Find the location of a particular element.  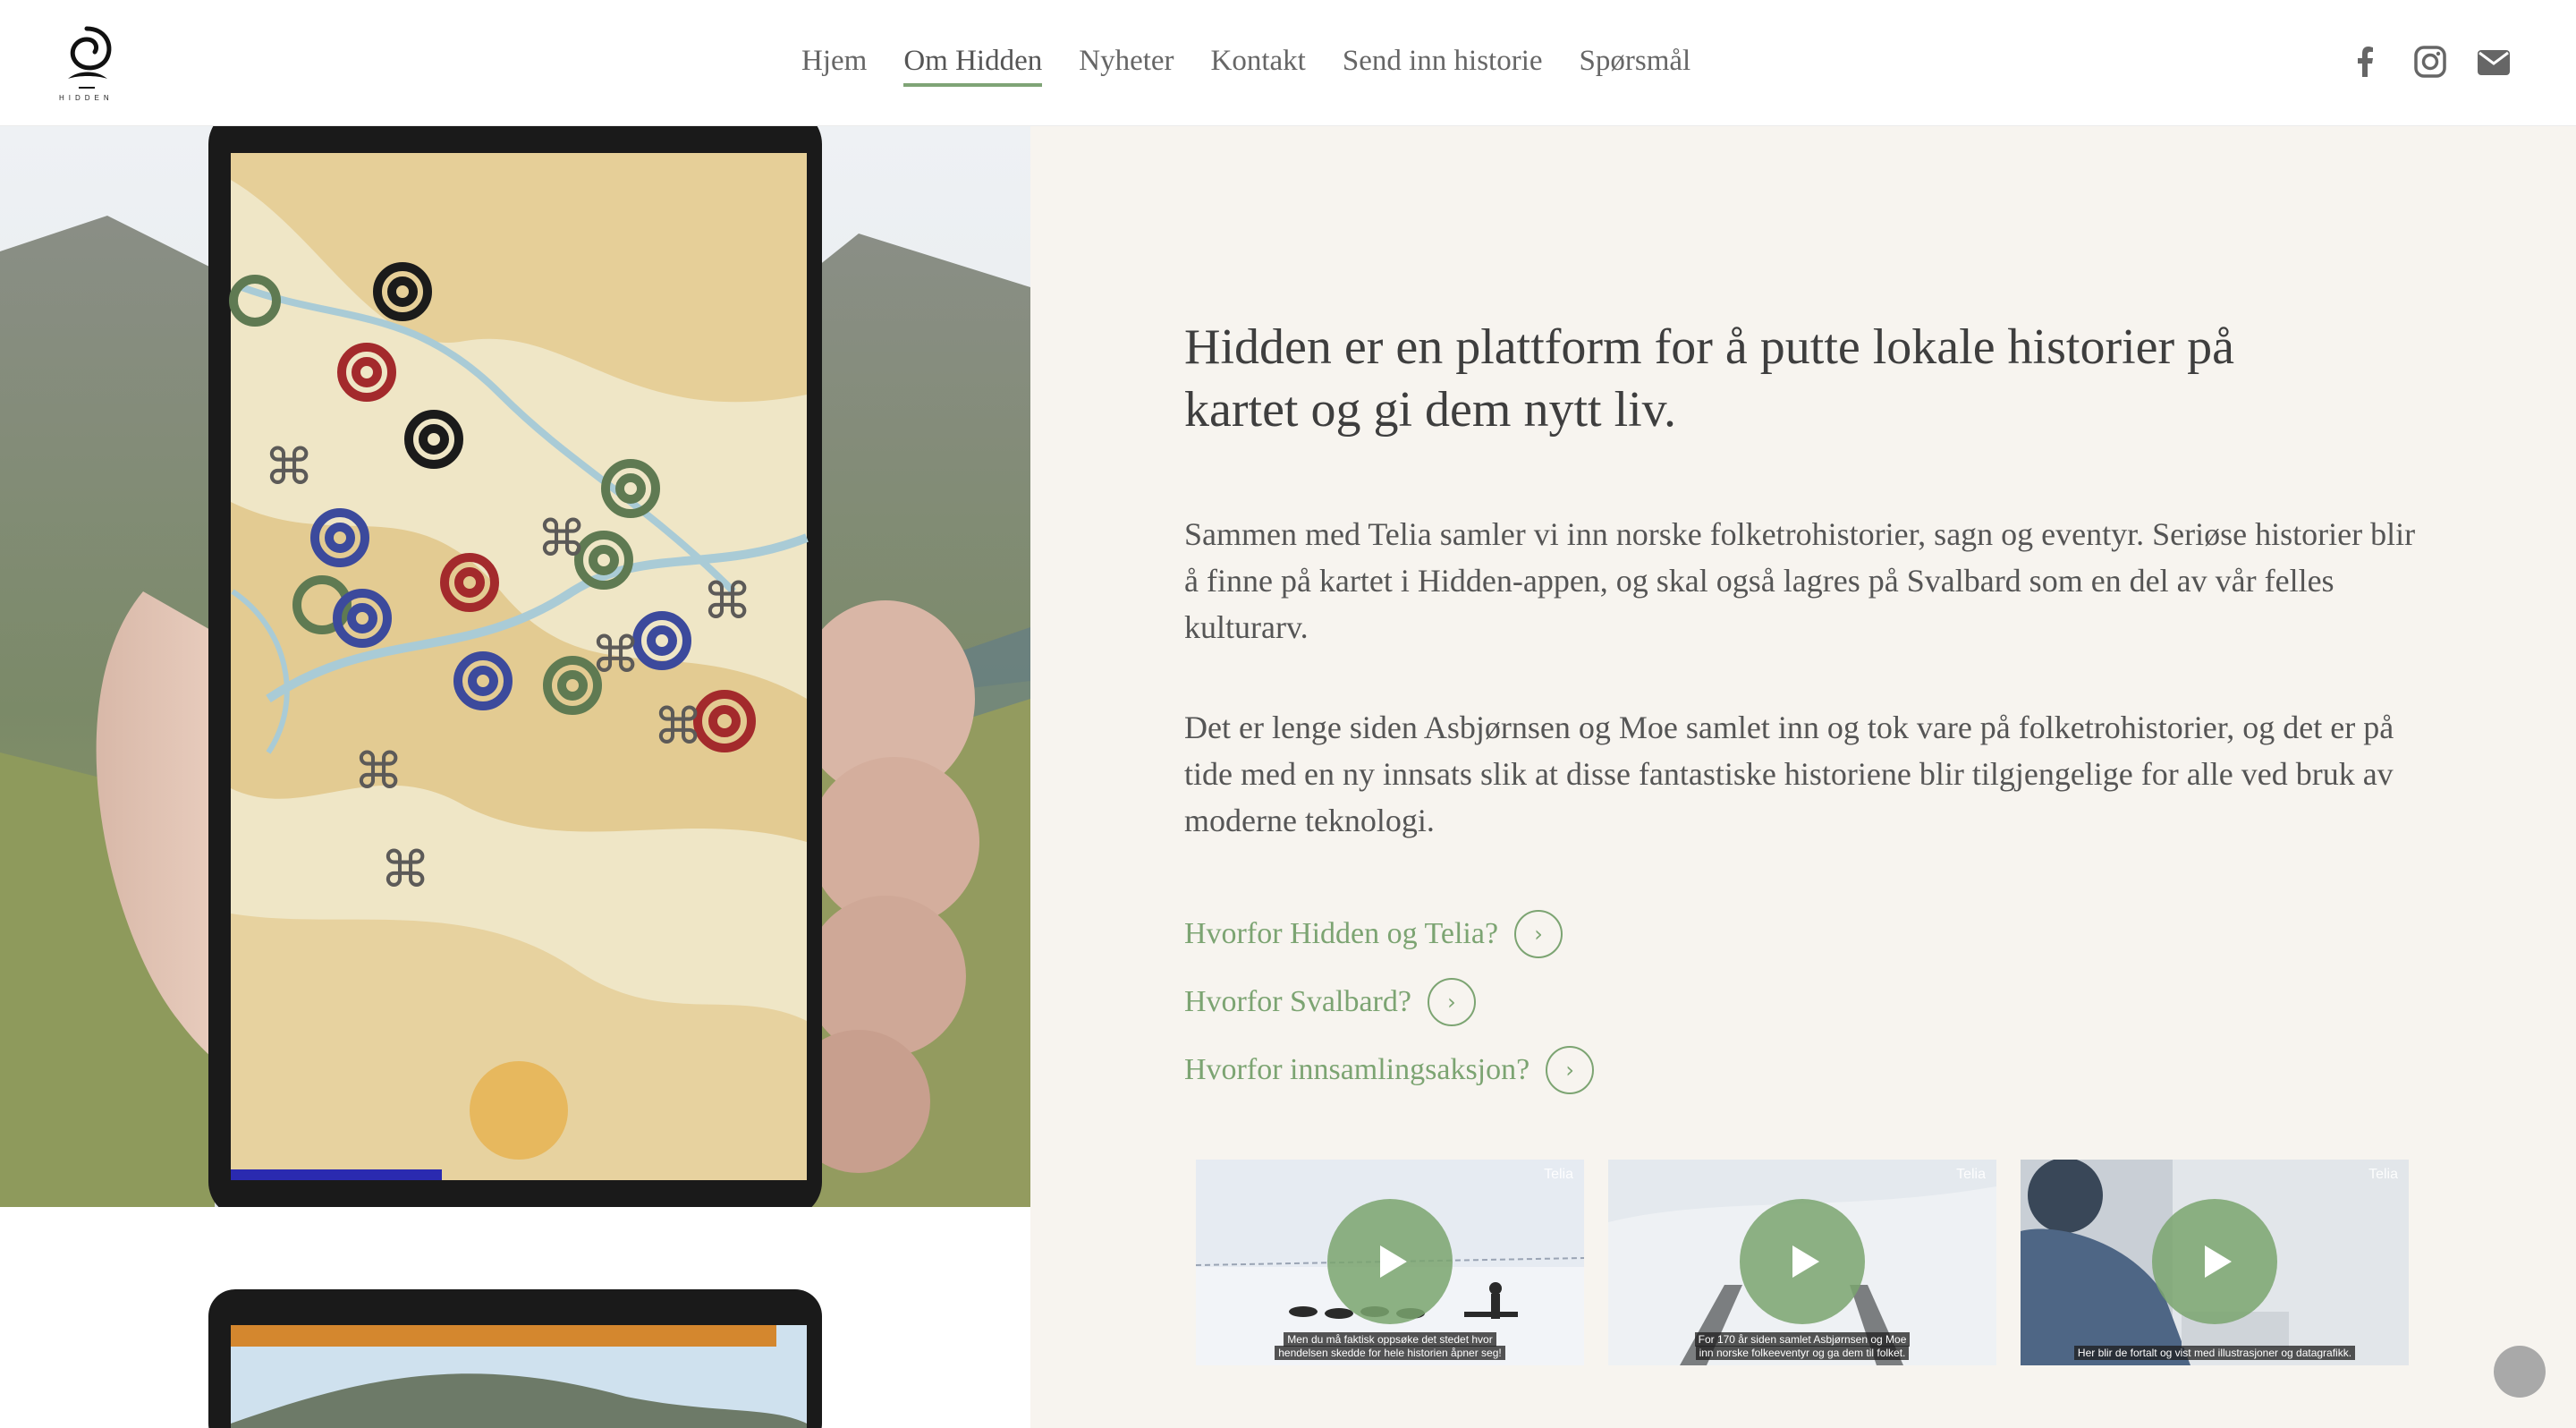

link-hidden-og-telia: Hvorfor Hidden og Telia? › is located at coordinates (1389, 934).